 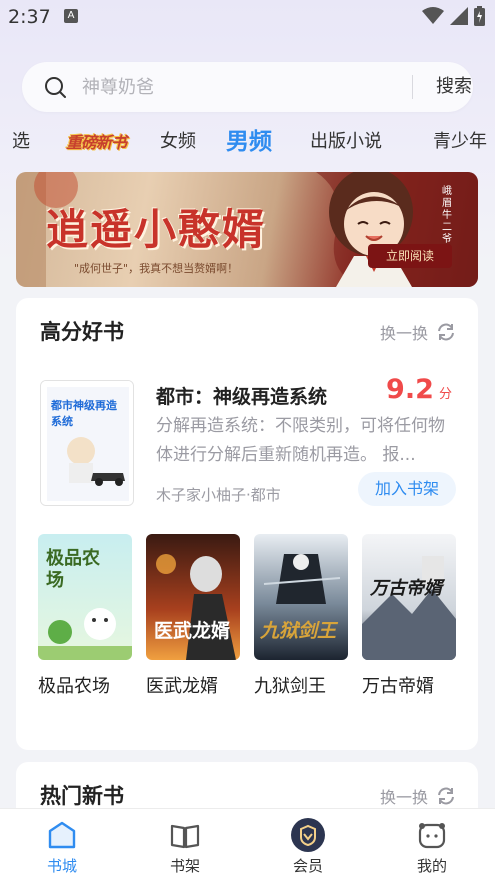 I want to click on book-title: 万古帝婿, so click(x=398, y=686).